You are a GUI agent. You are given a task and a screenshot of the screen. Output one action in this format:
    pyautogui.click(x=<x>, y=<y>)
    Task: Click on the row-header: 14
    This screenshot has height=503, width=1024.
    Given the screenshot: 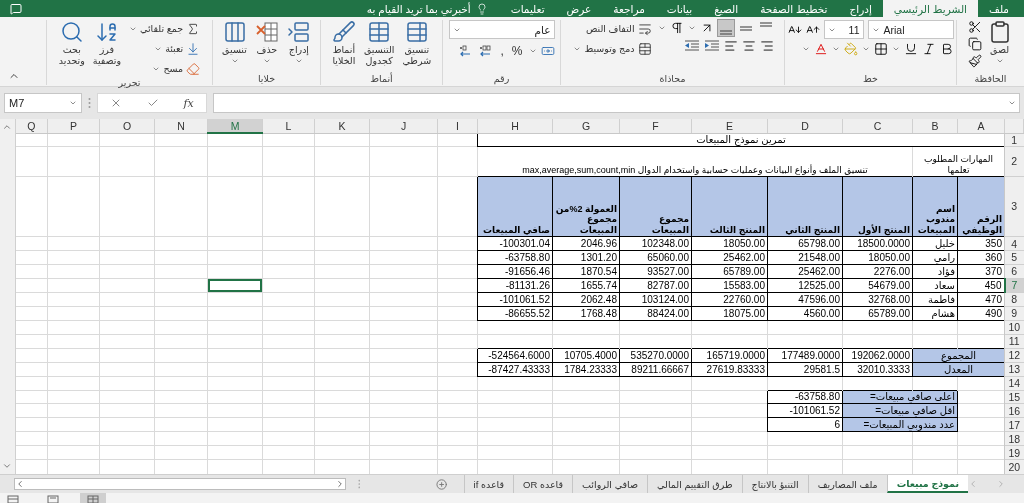 What is the action you would take?
    pyautogui.click(x=1014, y=383)
    